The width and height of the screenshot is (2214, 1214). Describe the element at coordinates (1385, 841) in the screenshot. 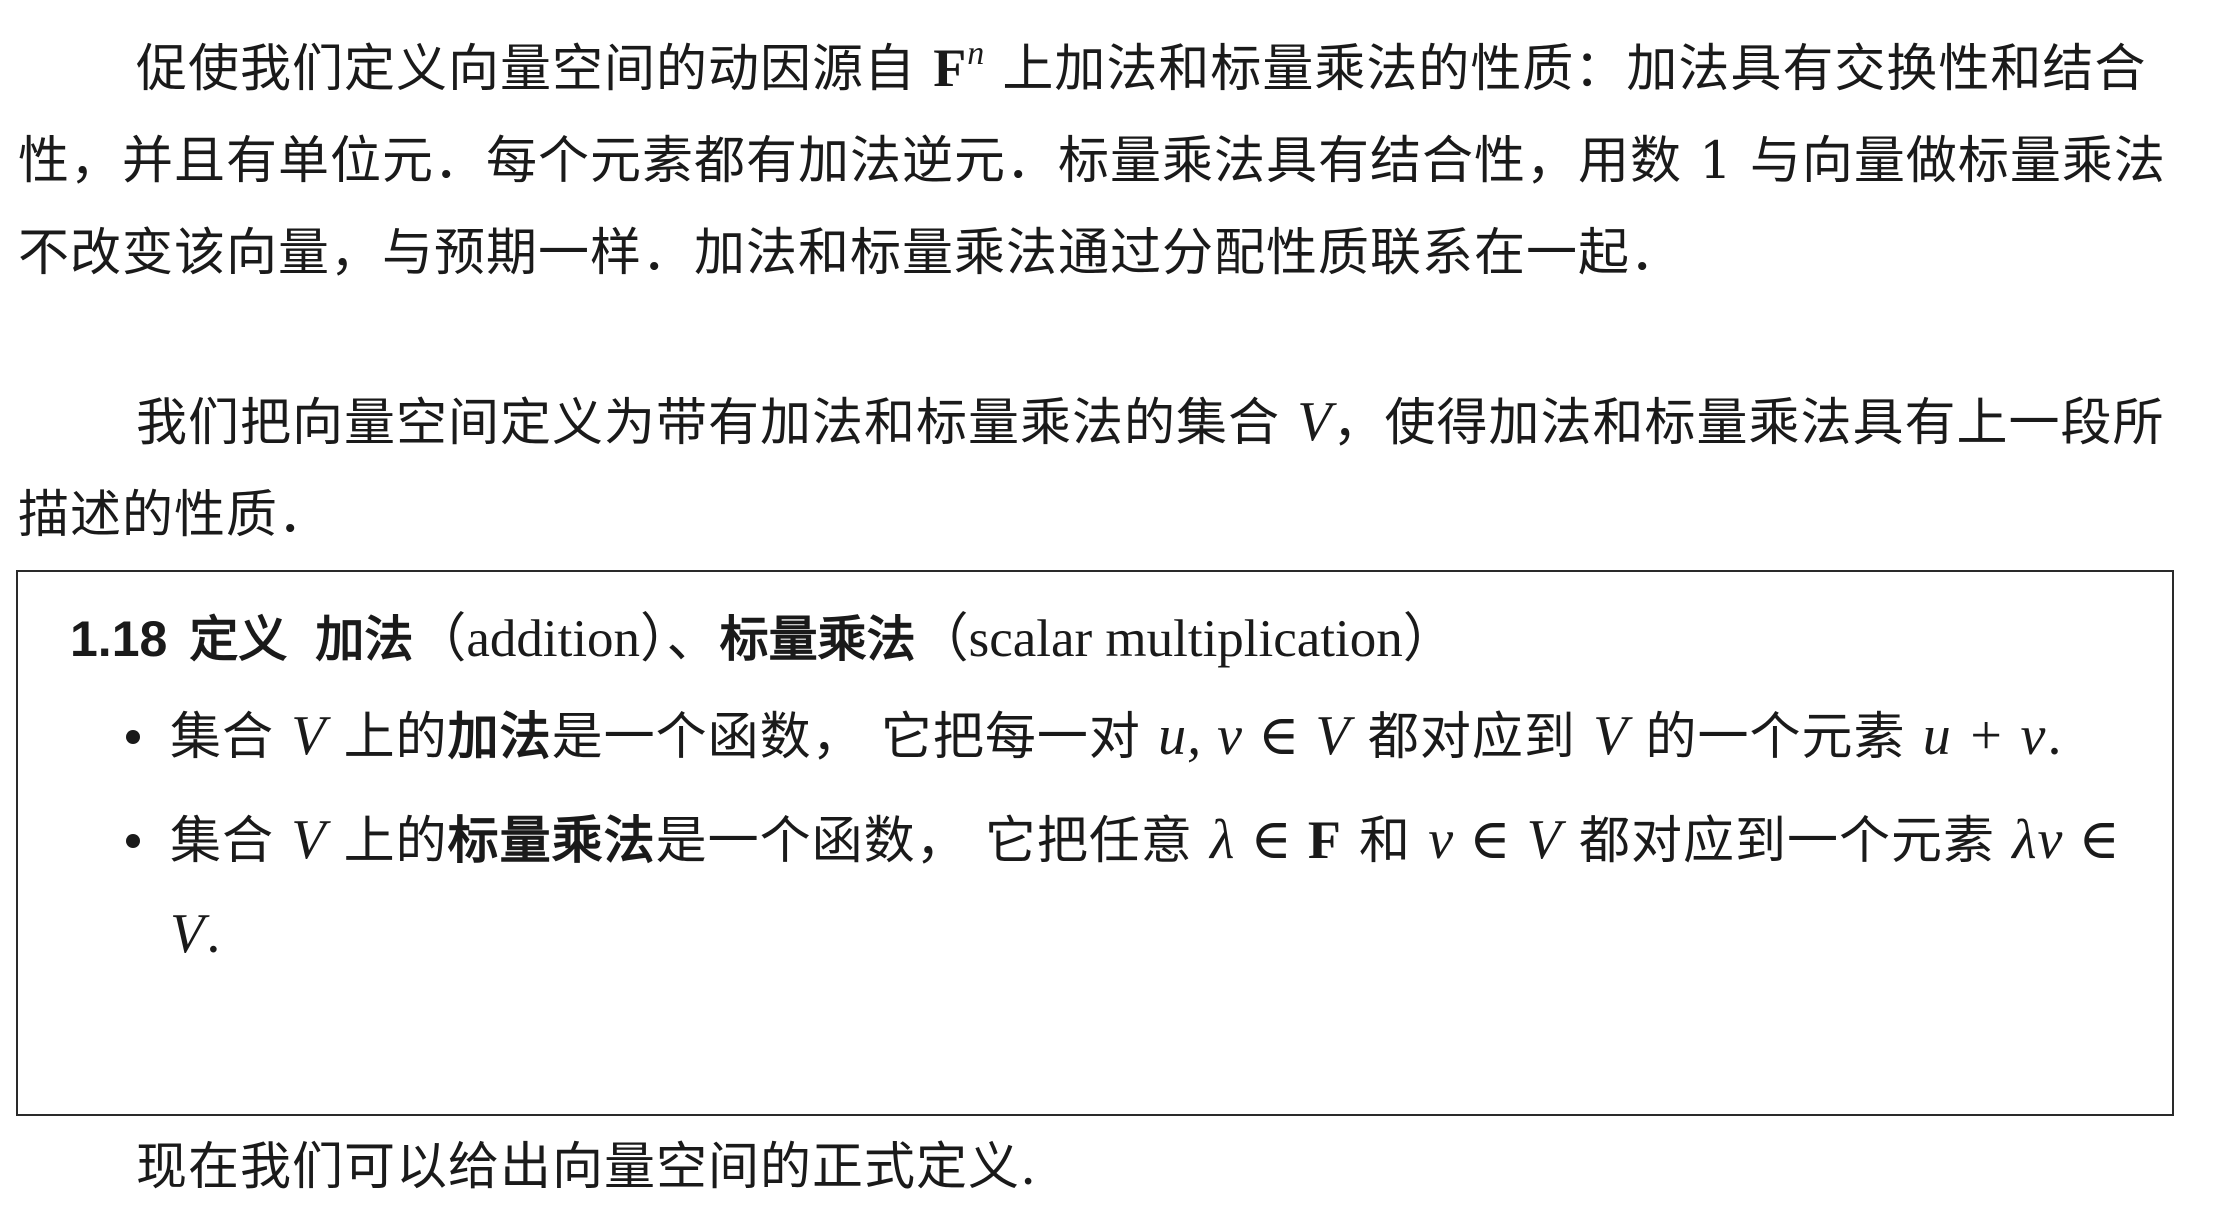

I see `bullet-text: 和` at that location.